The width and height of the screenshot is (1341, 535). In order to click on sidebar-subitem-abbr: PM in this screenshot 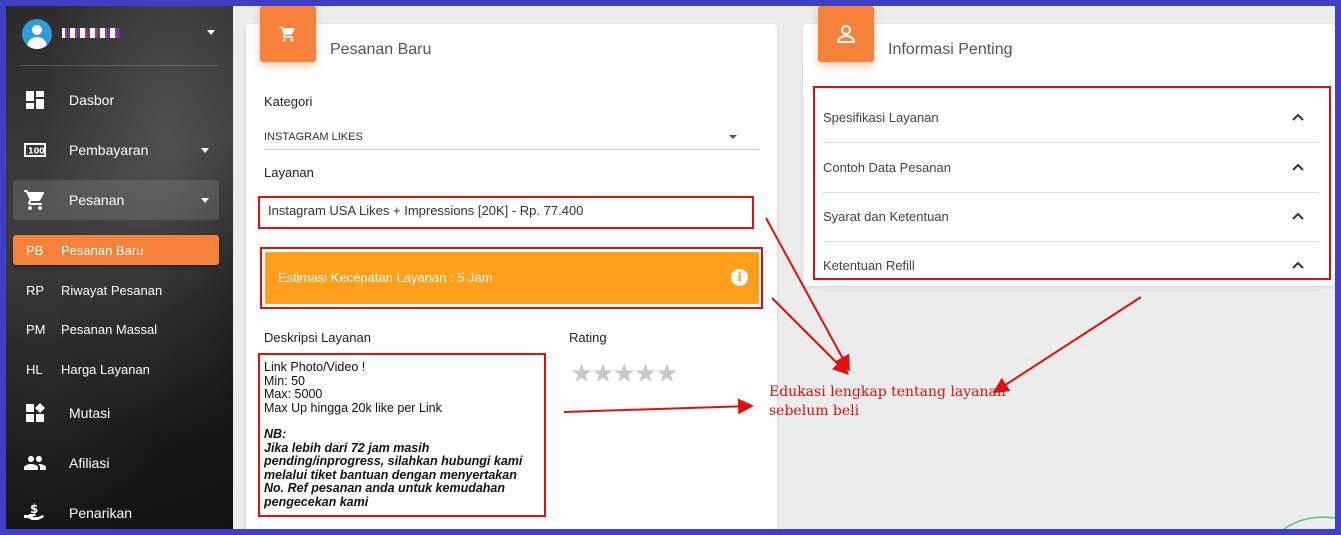, I will do `click(36, 329)`.